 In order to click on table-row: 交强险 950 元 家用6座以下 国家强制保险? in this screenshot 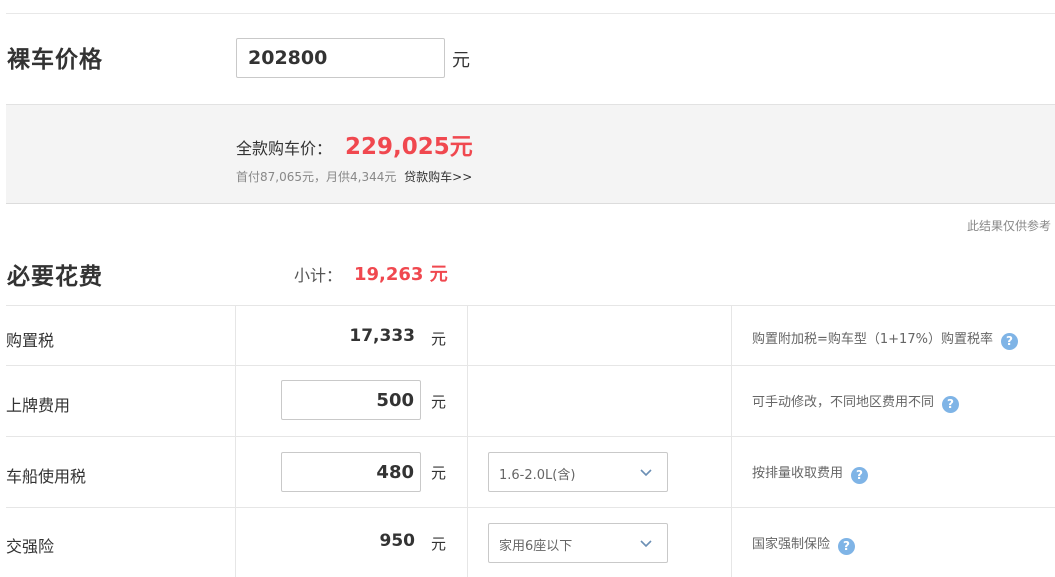, I will do `click(530, 542)`.